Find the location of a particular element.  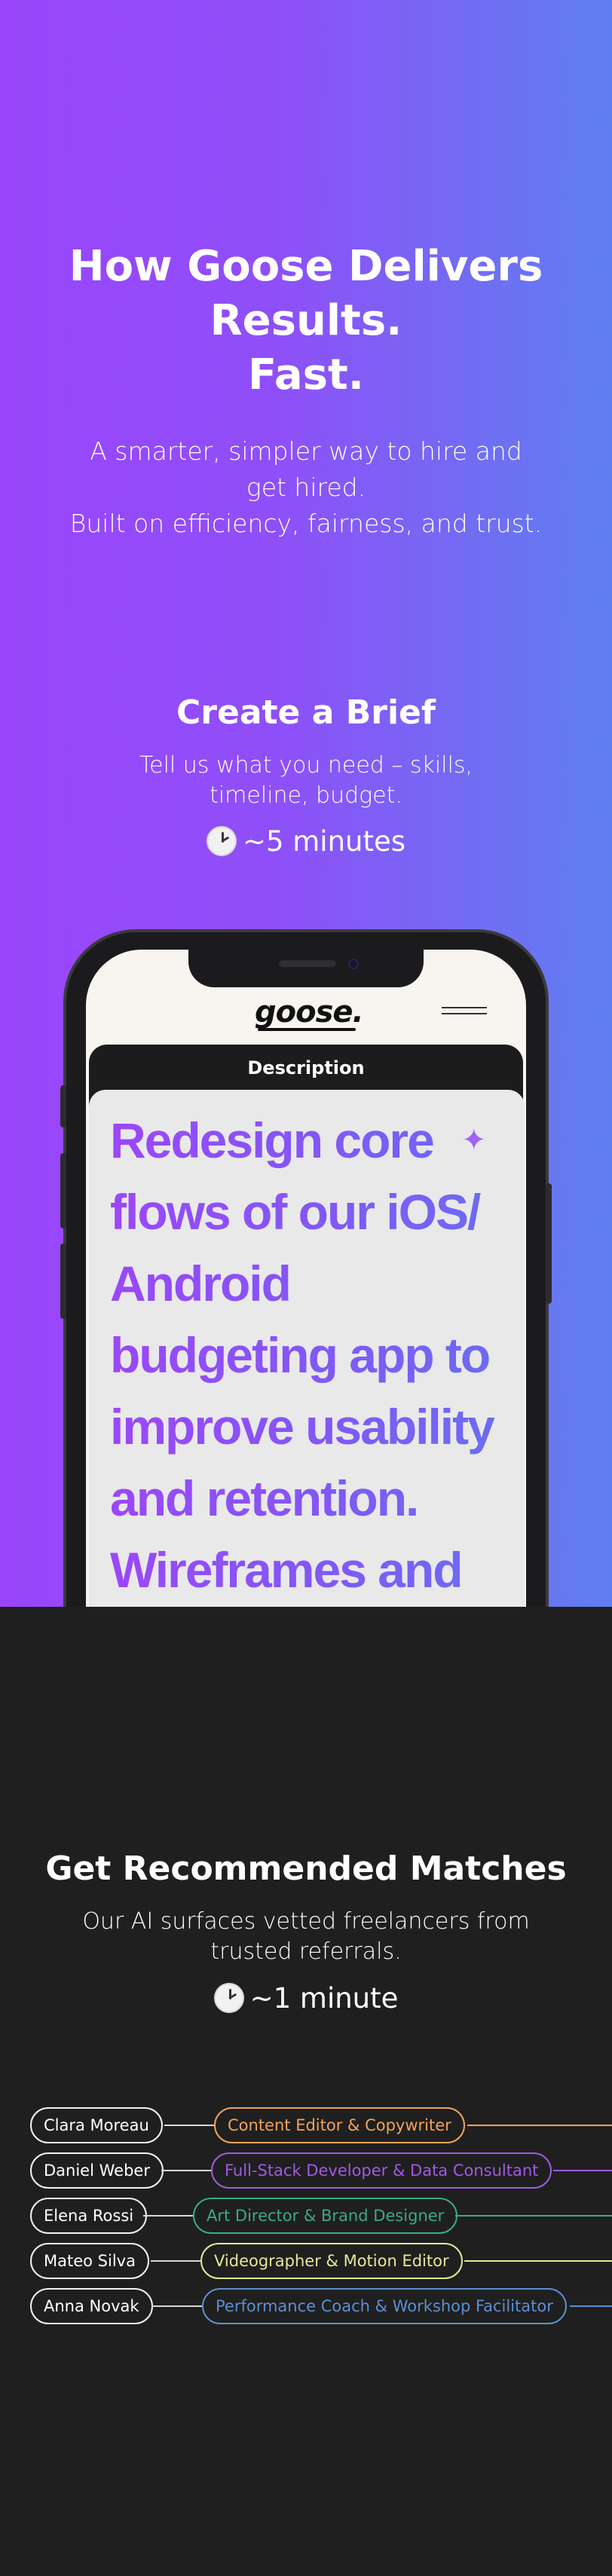

freelancer-name-pill: Mateo Silva is located at coordinates (89, 2261).